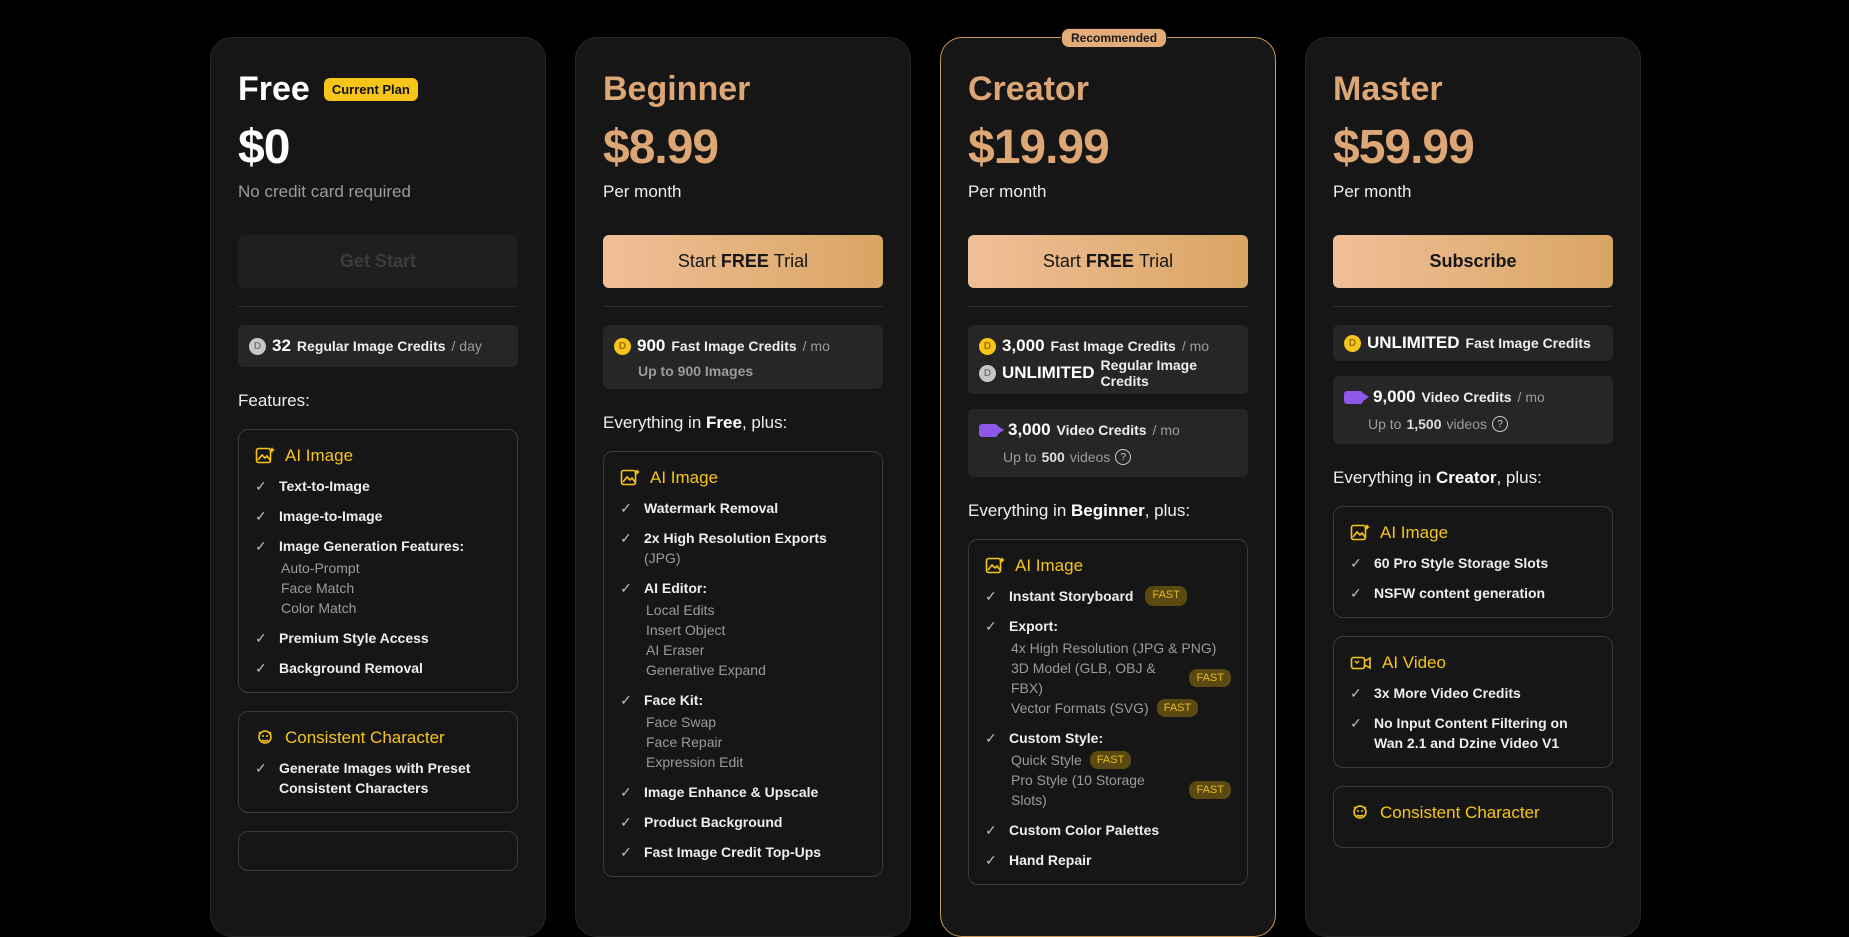 The height and width of the screenshot is (937, 1849). Describe the element at coordinates (1038, 860) in the screenshot. I see `feature-item: ✓ Hand Repair` at that location.